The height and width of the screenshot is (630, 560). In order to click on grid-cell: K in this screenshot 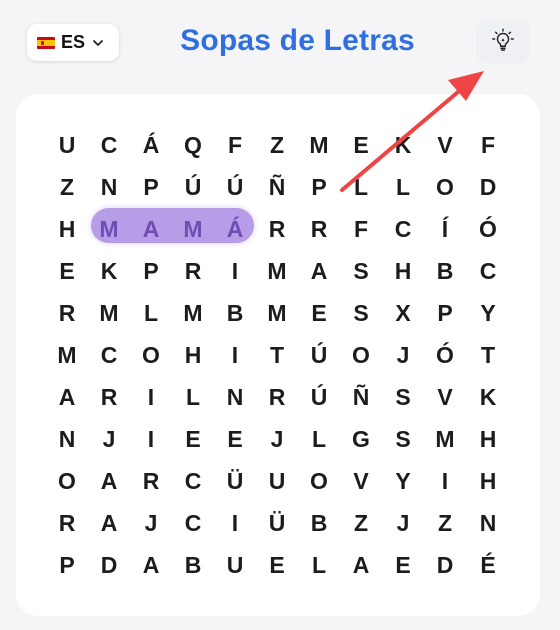, I will do `click(488, 397)`.